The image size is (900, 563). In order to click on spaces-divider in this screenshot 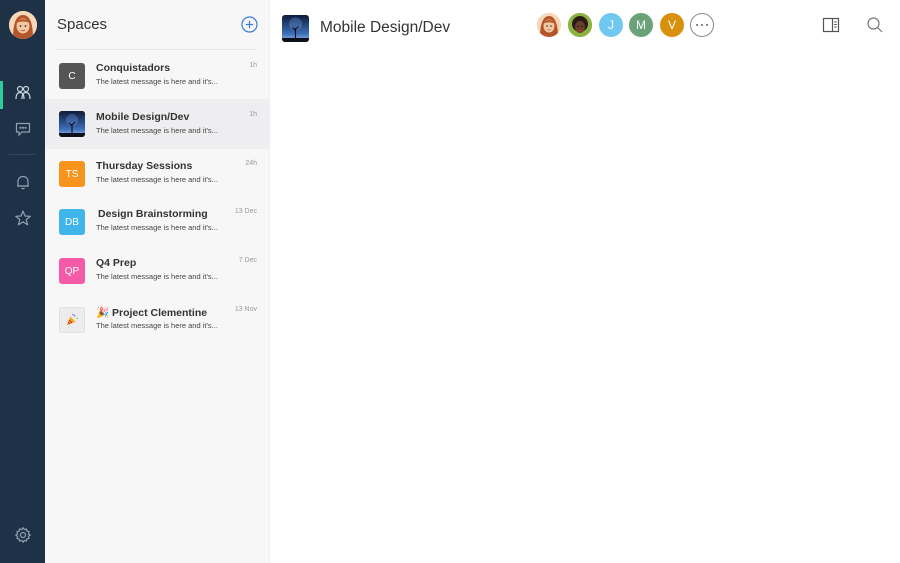, I will do `click(157, 49)`.